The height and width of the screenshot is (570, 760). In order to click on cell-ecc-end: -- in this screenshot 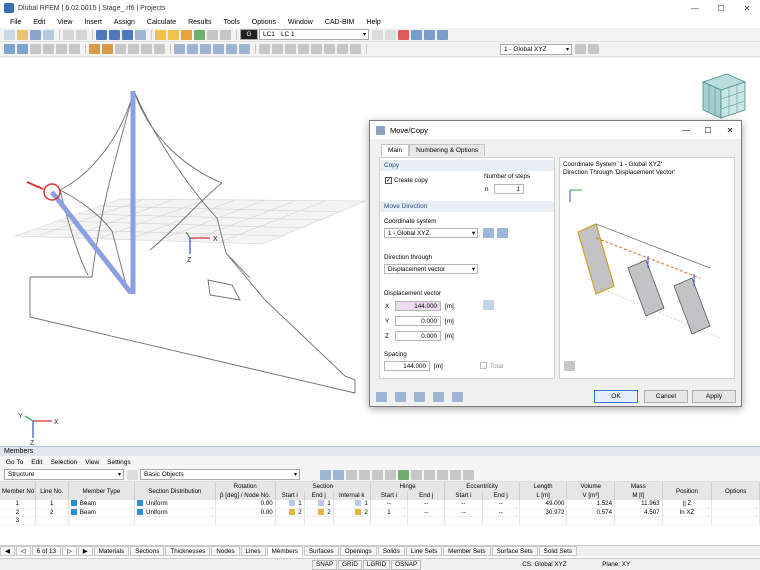, I will do `click(501, 512)`.